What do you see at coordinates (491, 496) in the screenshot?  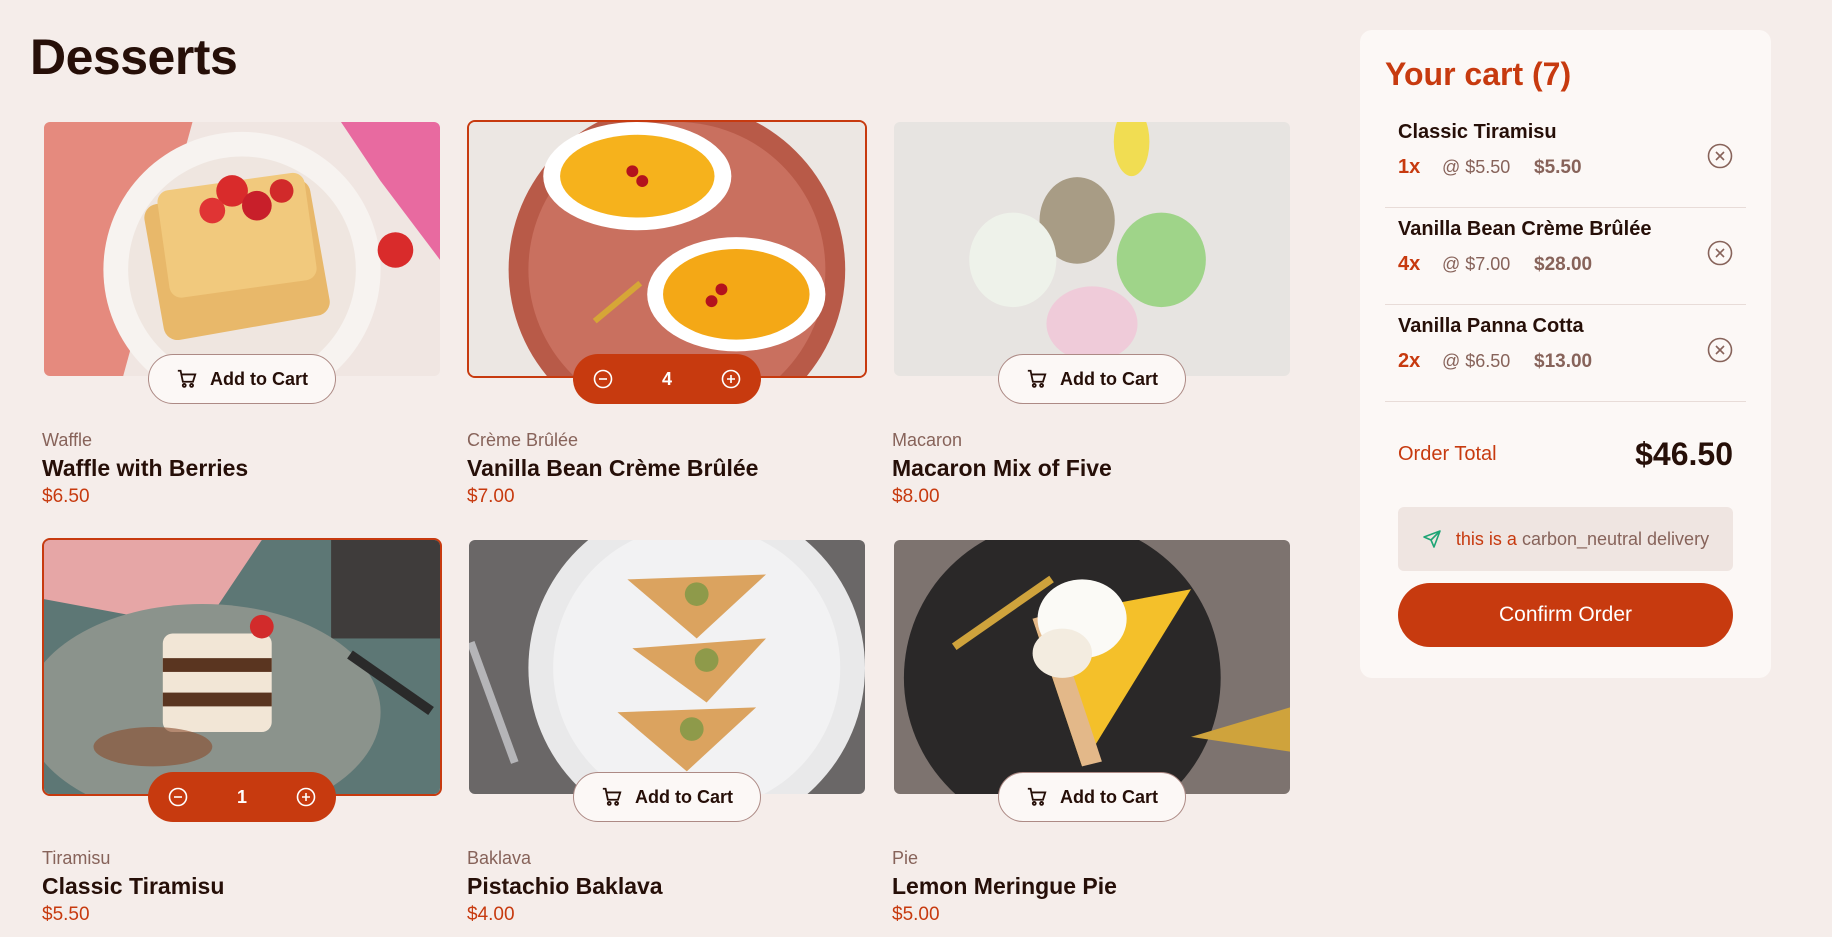 I see `product-price: $7.00` at bounding box center [491, 496].